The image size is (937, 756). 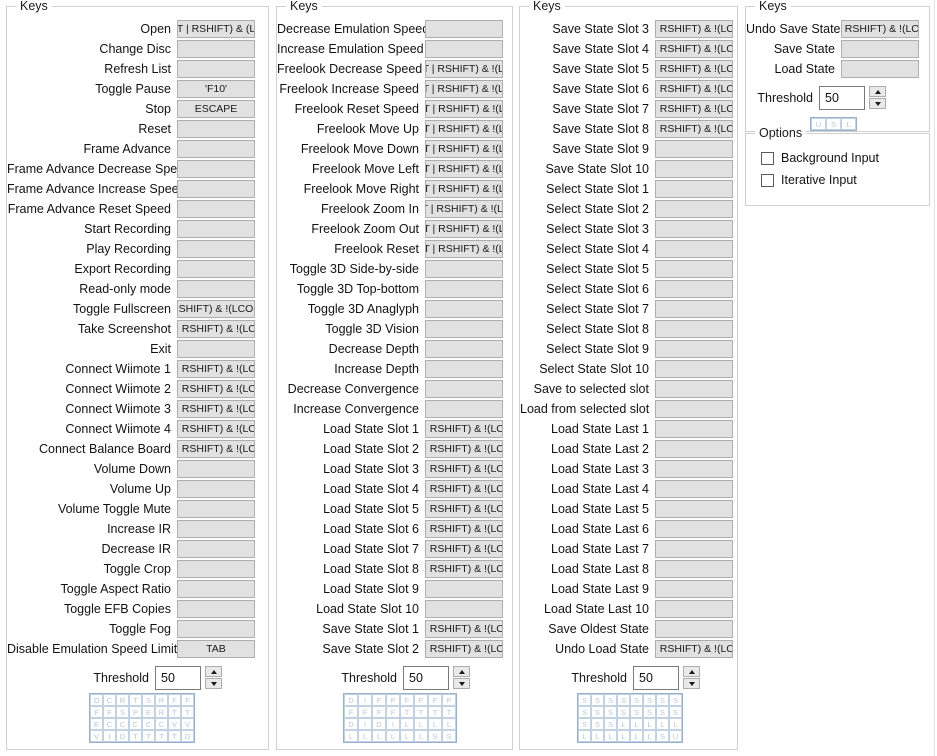 What do you see at coordinates (675, 736) in the screenshot?
I see `letter-grid-cell: U` at bounding box center [675, 736].